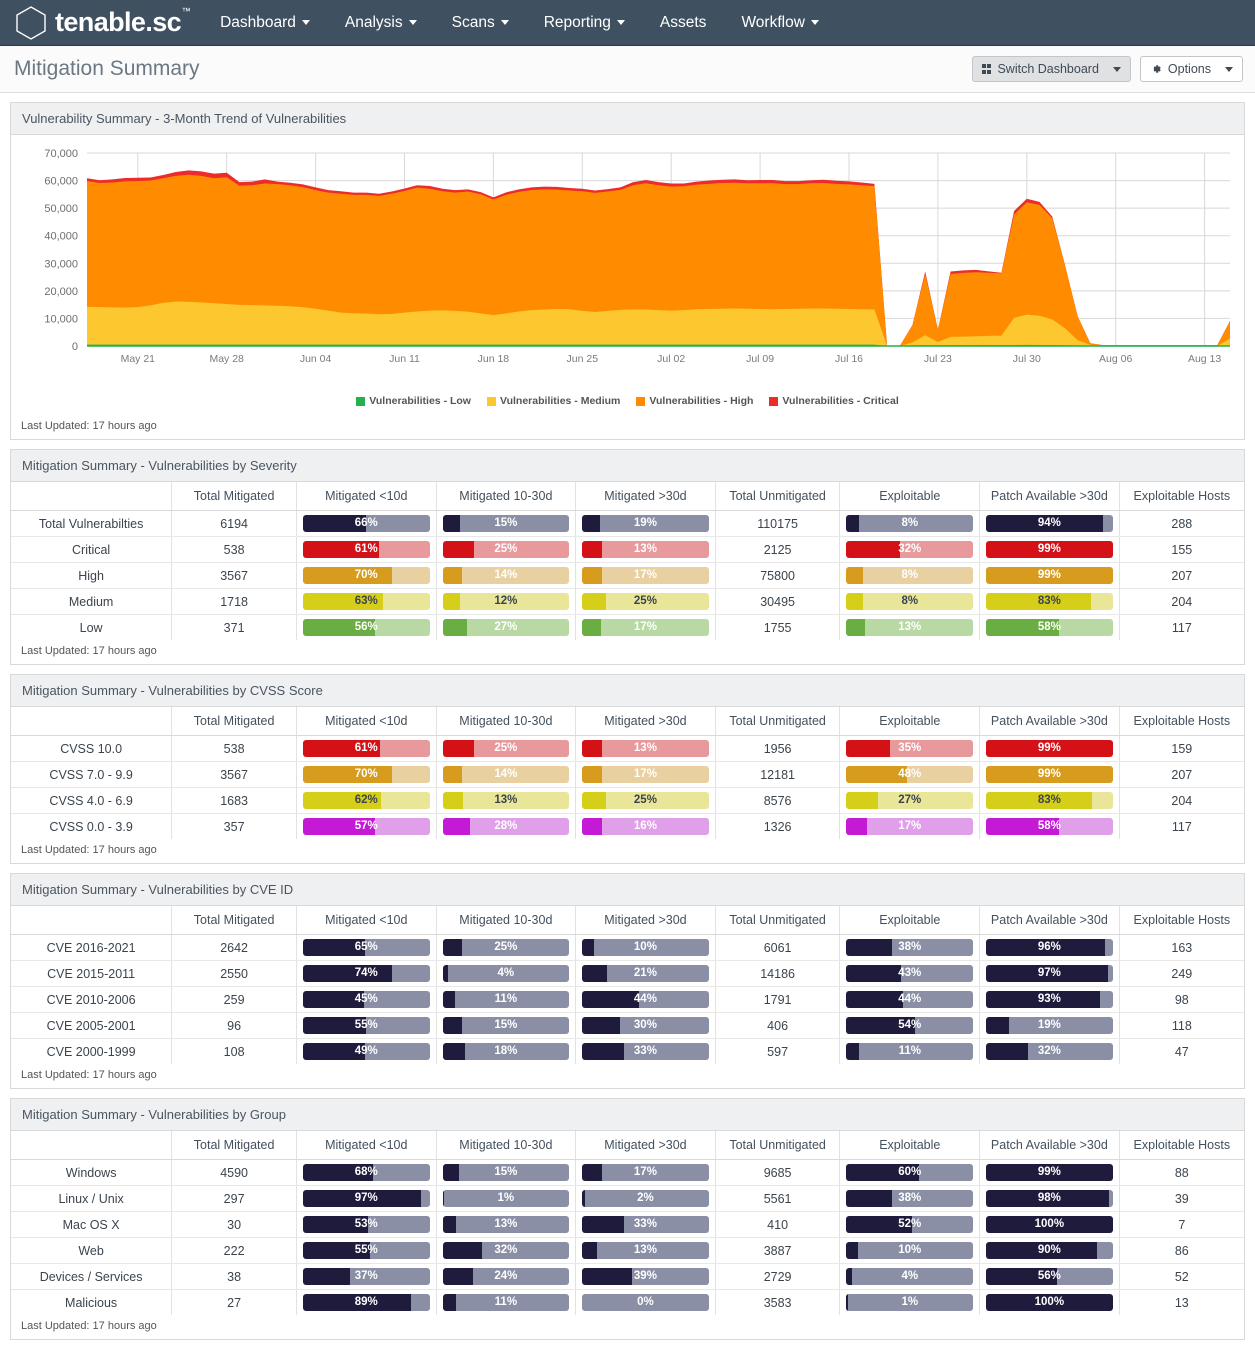 The height and width of the screenshot is (1348, 1255). I want to click on table-row: CVE 2000-1999 108 49% 18% 33% 597 11% 32% 47, so click(627, 1051).